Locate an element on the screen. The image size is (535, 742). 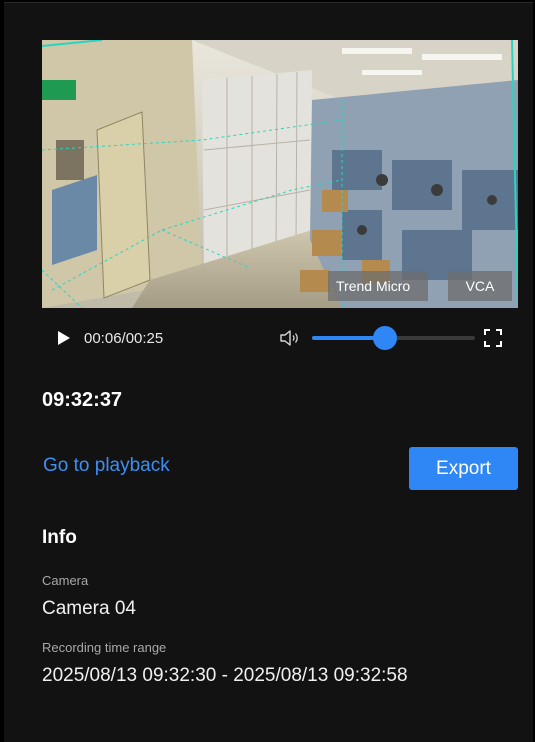
info-heading: Info is located at coordinates (59, 537).